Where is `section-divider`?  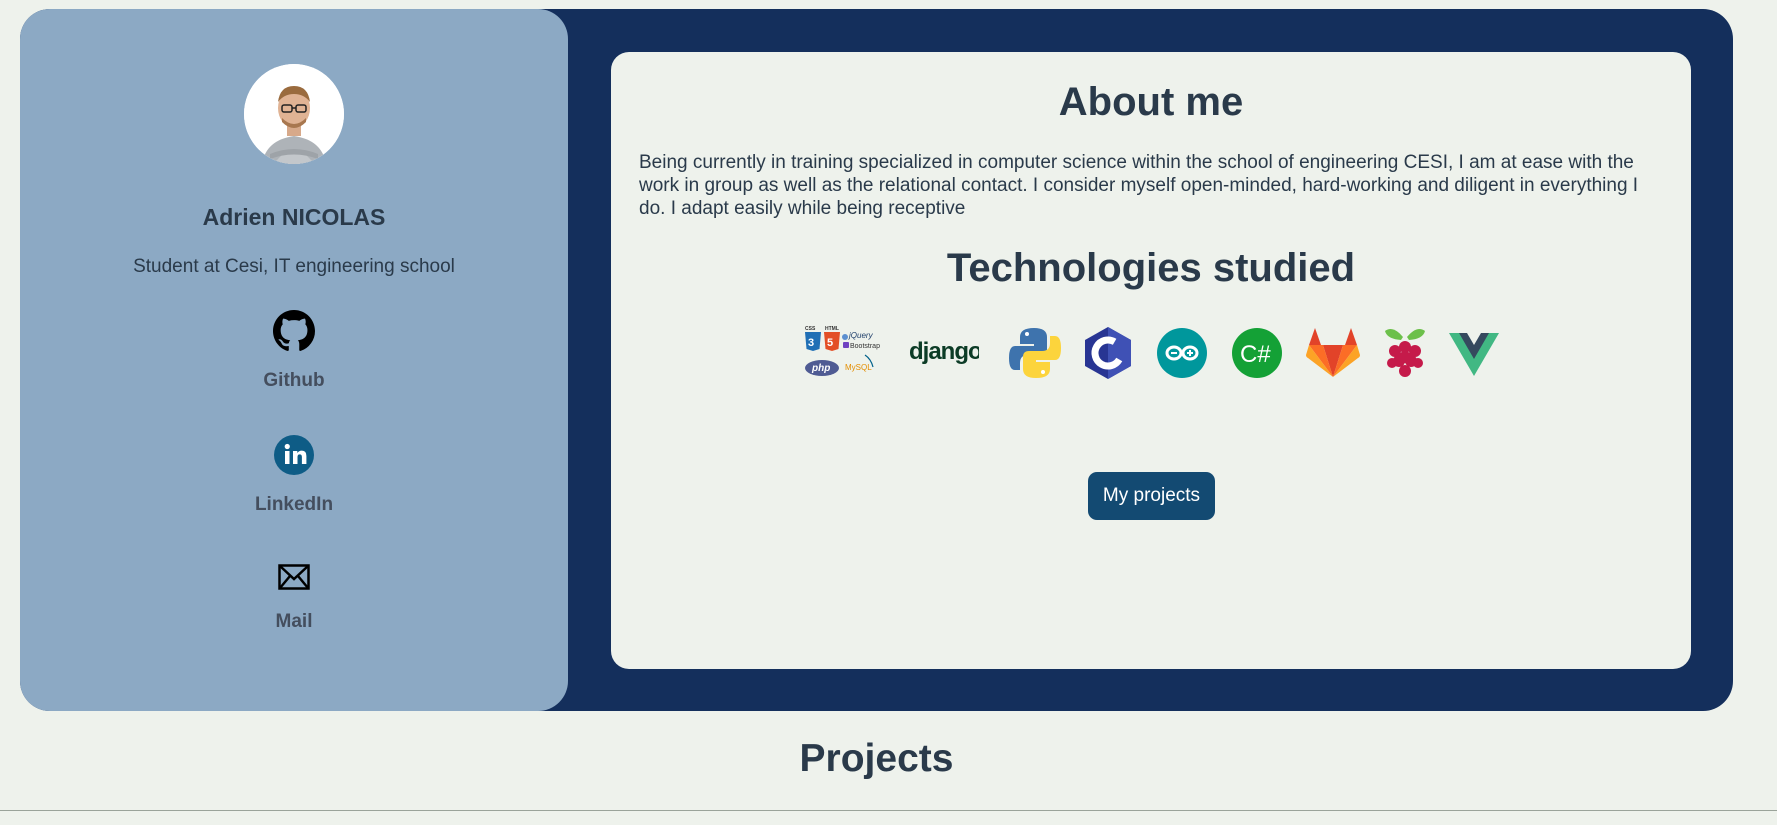
section-divider is located at coordinates (888, 810).